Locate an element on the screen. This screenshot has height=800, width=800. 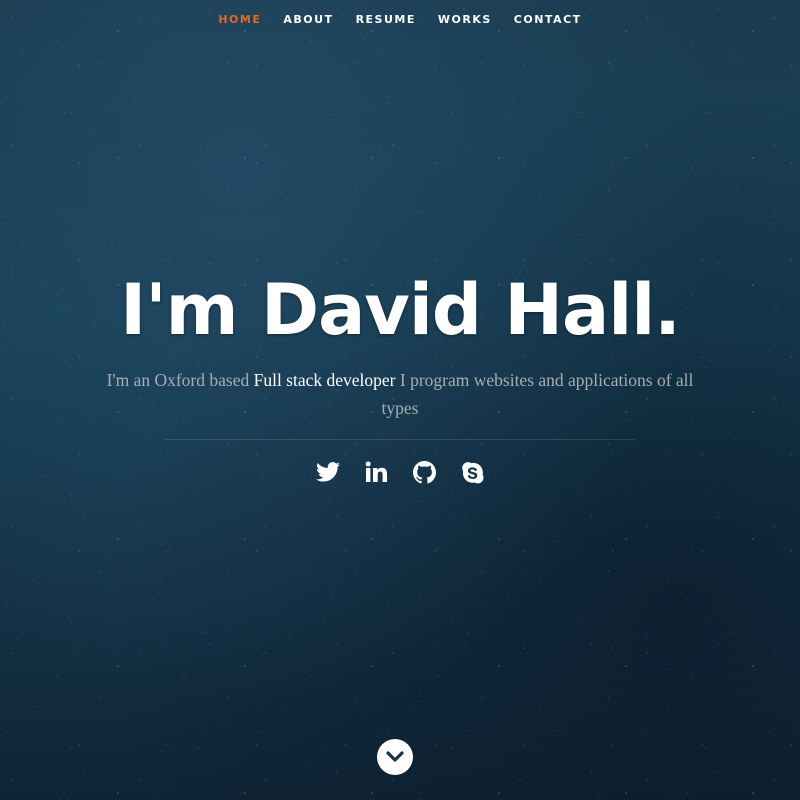
scroll-down-button is located at coordinates (395, 757).